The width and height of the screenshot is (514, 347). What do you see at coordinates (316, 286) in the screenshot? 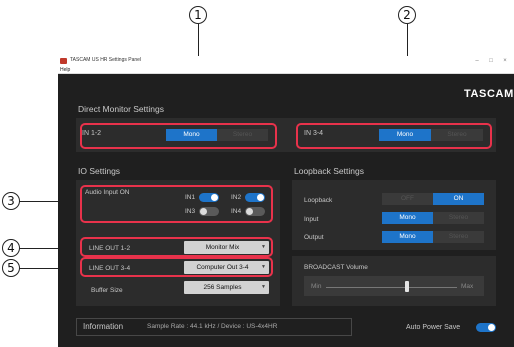
I see `broadcast-min-label: Min` at bounding box center [316, 286].